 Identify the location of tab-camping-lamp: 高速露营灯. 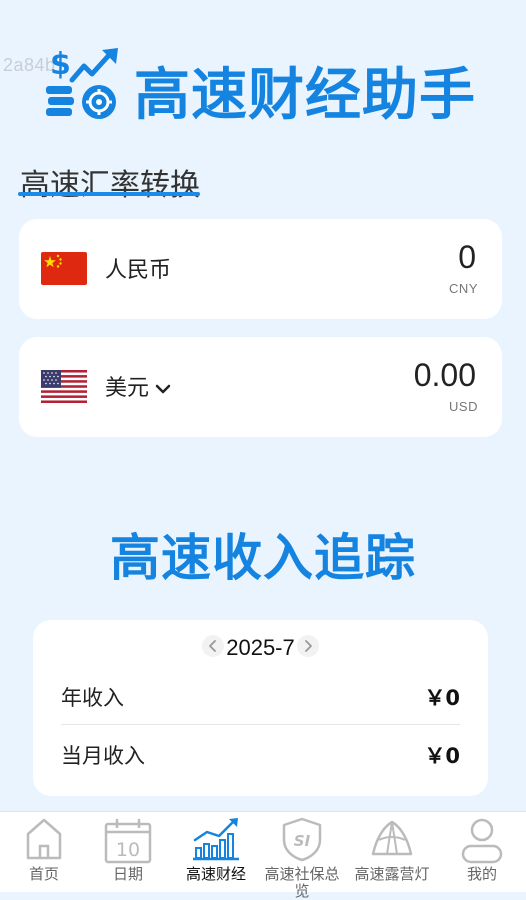
(392, 852).